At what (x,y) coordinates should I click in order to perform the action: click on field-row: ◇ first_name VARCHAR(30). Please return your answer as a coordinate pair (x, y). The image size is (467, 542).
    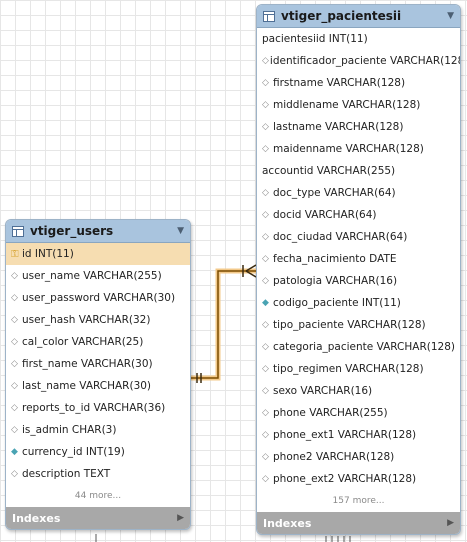
    Looking at the image, I should click on (98, 364).